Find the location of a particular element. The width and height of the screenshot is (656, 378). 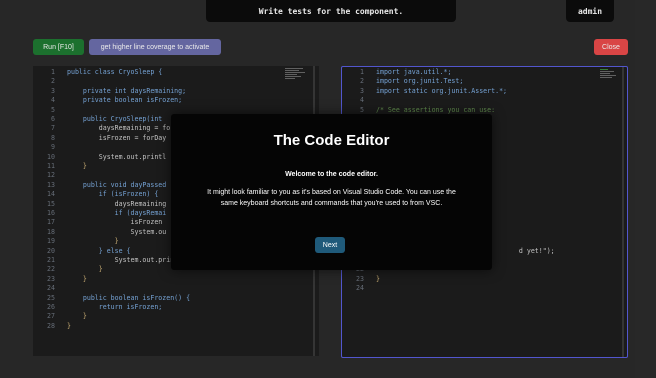

dialog-title: The Code Editor is located at coordinates (331, 140).